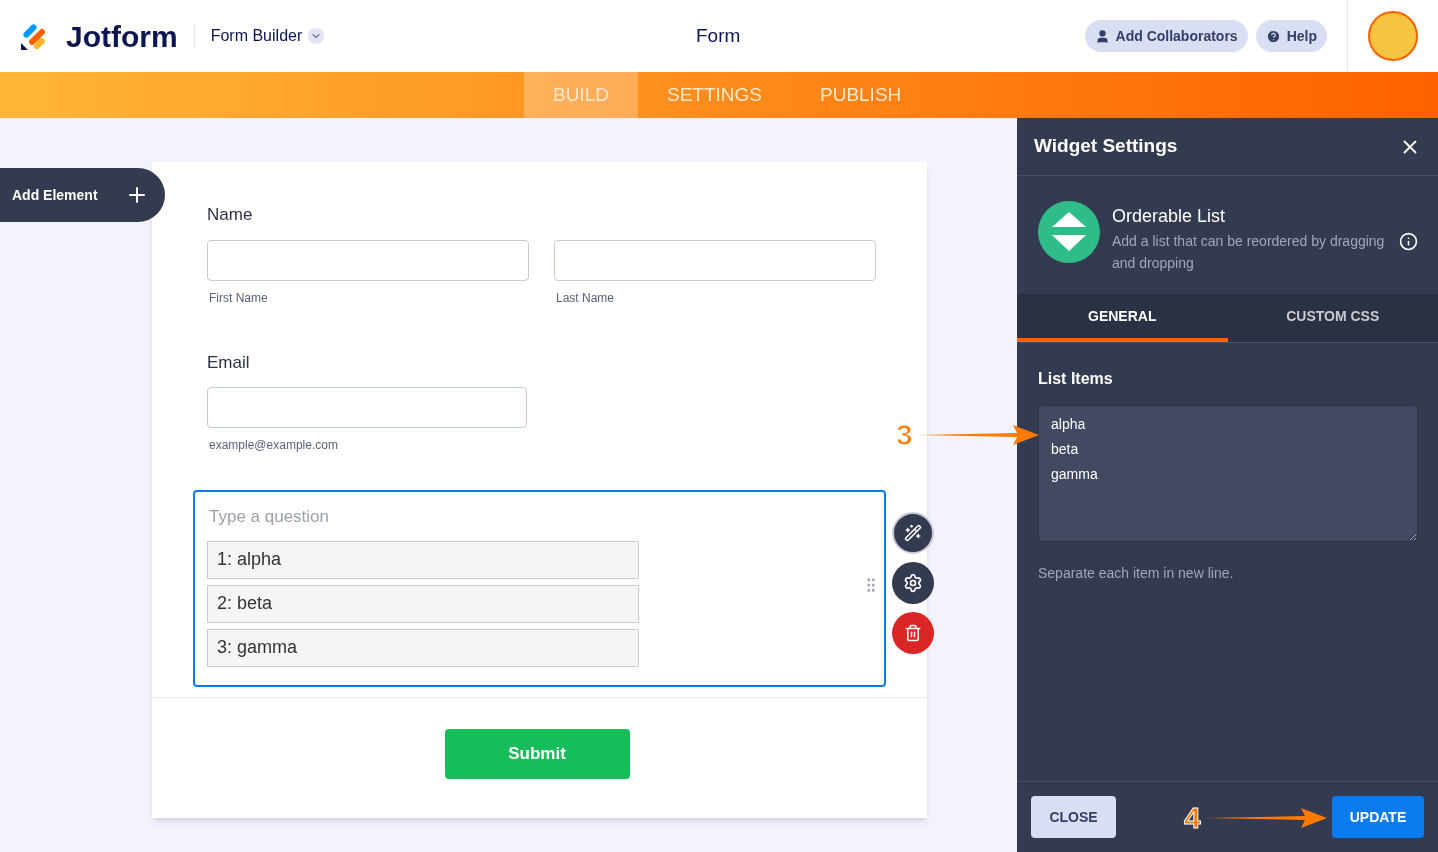 This screenshot has height=852, width=1438. What do you see at coordinates (1069, 232) in the screenshot?
I see `widget-icon` at bounding box center [1069, 232].